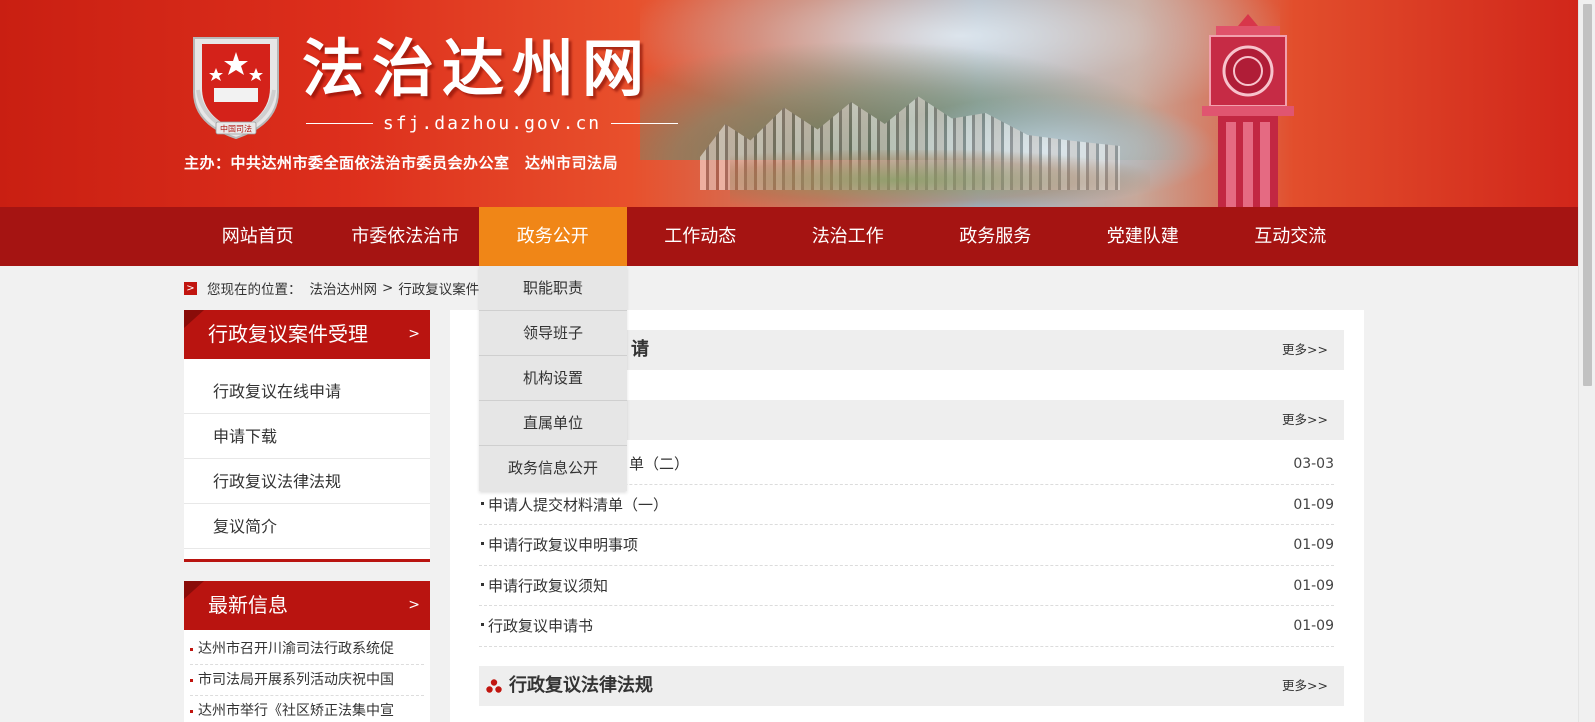 Image resolution: width=1595 pixels, height=722 pixels. What do you see at coordinates (307, 391) in the screenshot?
I see `sidebar-item-online-application: 行政复议在线申请` at bounding box center [307, 391].